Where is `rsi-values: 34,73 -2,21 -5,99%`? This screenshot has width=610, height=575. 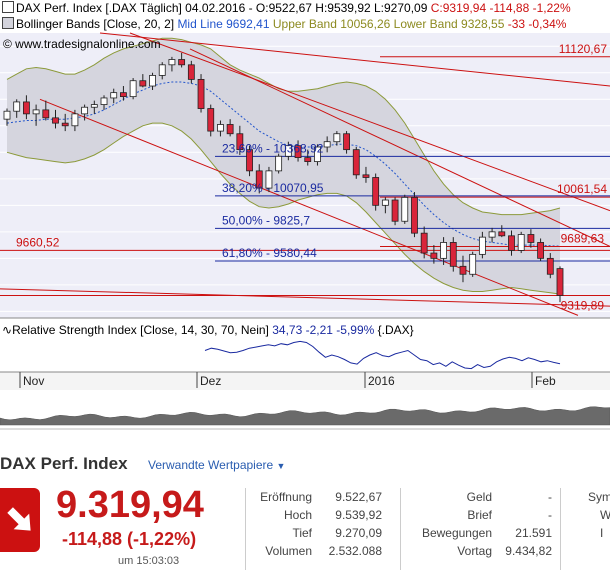 rsi-values: 34,73 -2,21 -5,99% is located at coordinates (323, 330).